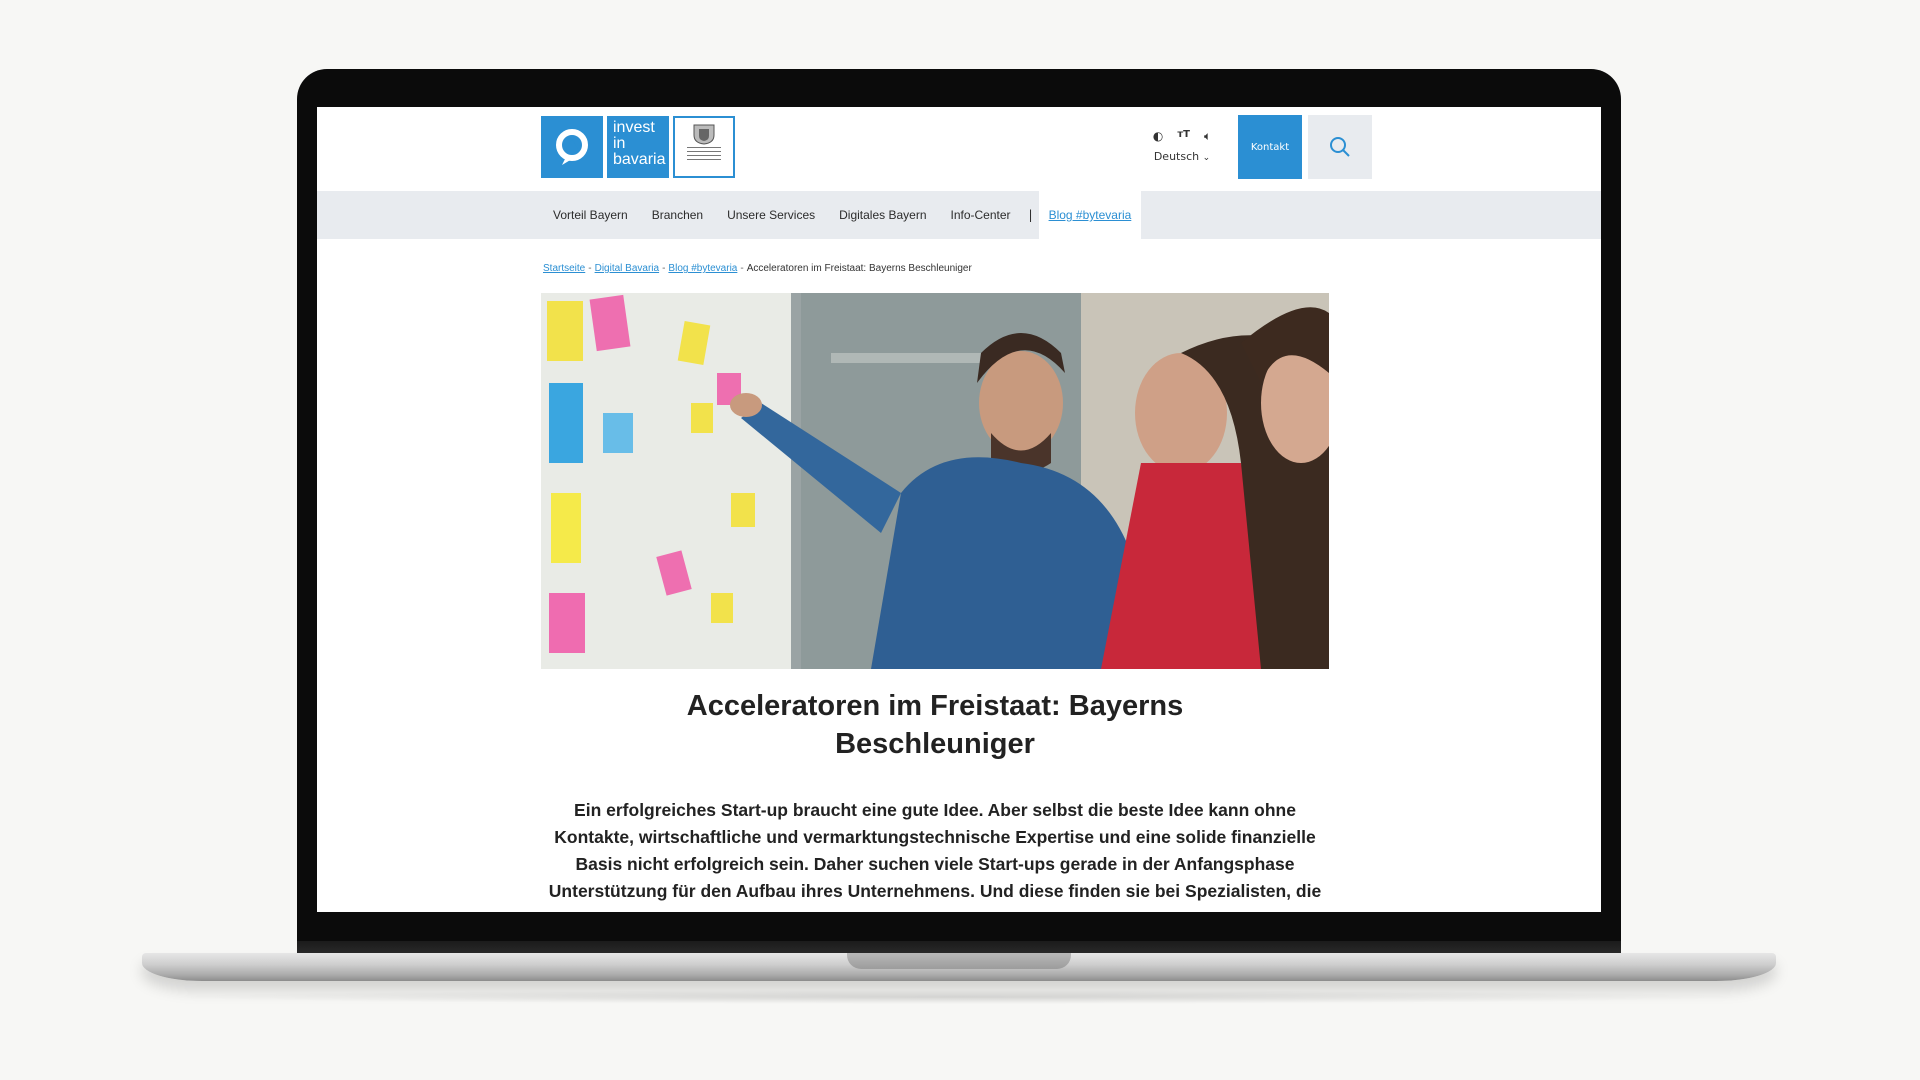 Image resolution: width=1920 pixels, height=1080 pixels. What do you see at coordinates (1207, 136) in the screenshot?
I see `audio-icon: 🔈︎` at bounding box center [1207, 136].